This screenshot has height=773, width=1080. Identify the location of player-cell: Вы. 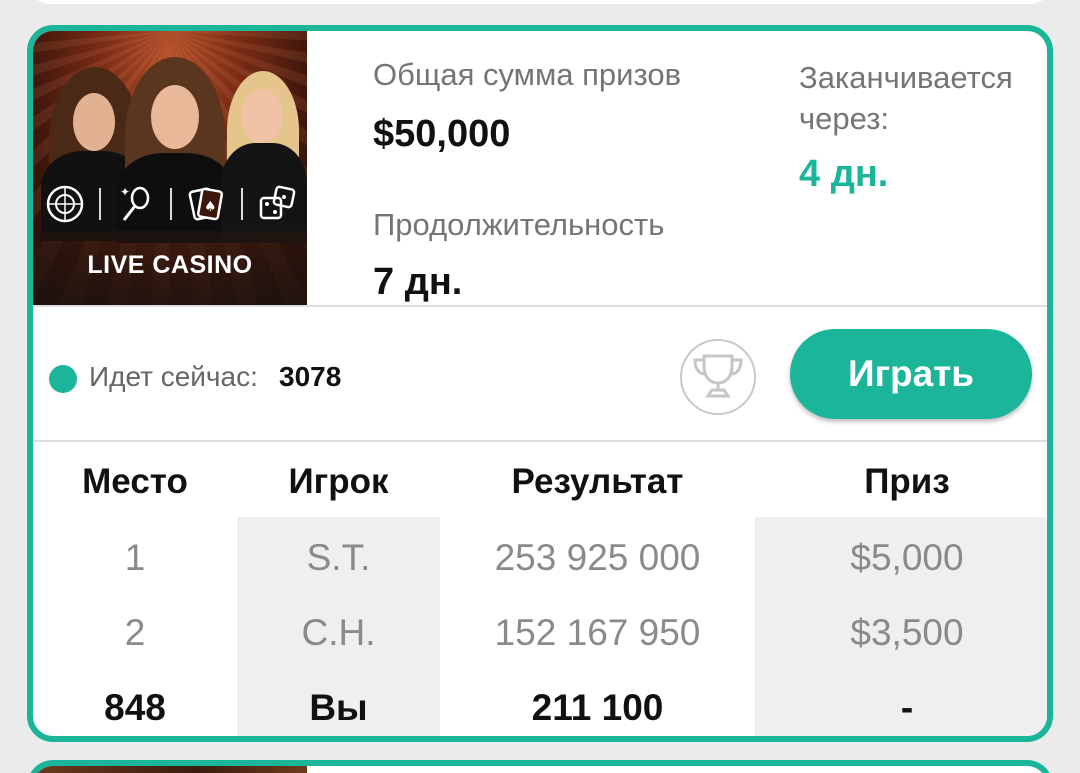
(338, 707).